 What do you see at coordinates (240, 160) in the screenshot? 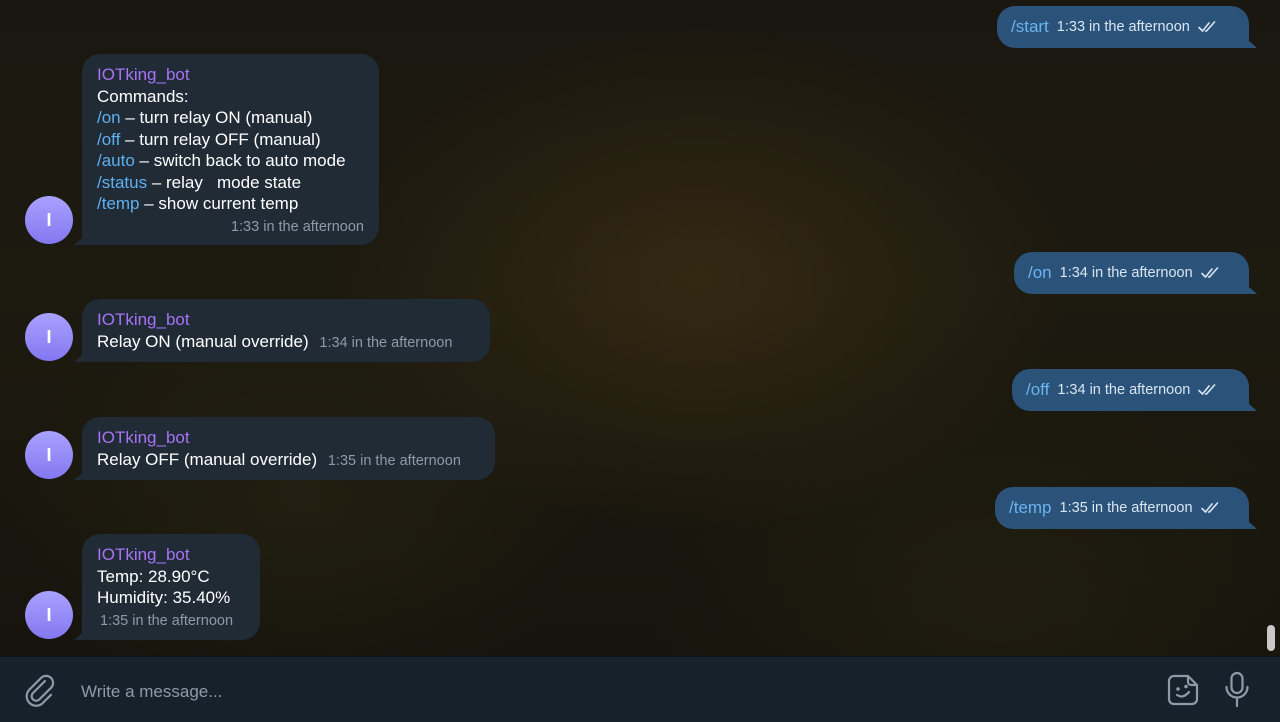
I see `command-description: – switch back to auto mode` at bounding box center [240, 160].